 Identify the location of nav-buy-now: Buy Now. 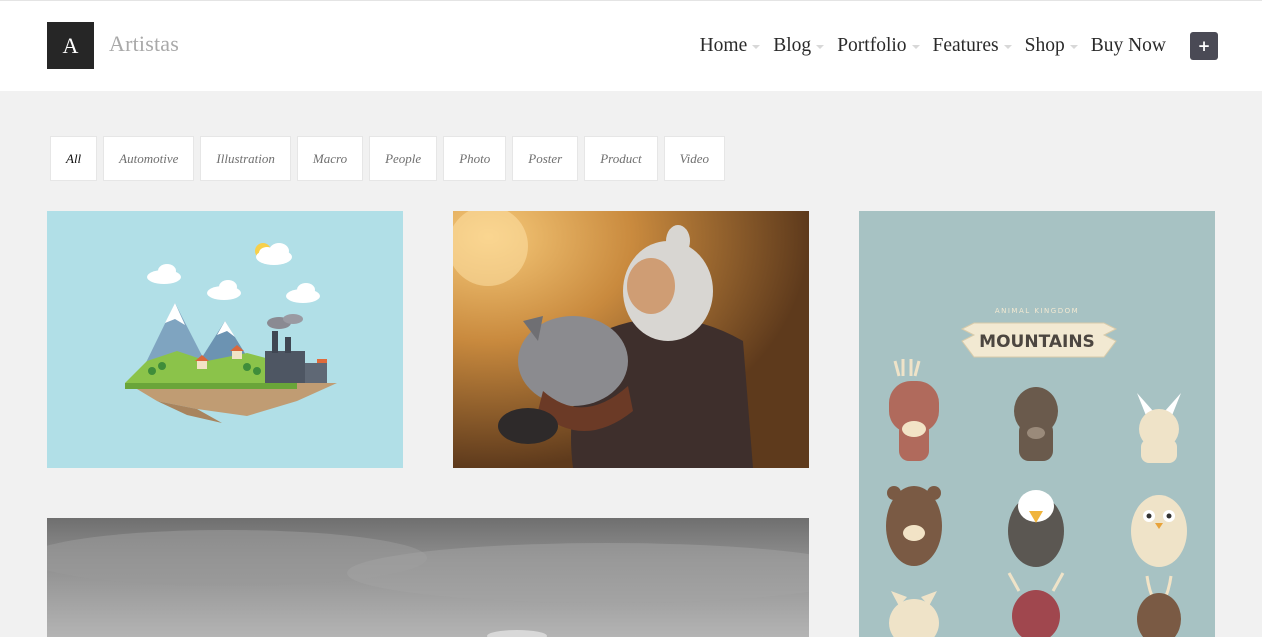
(1128, 46).